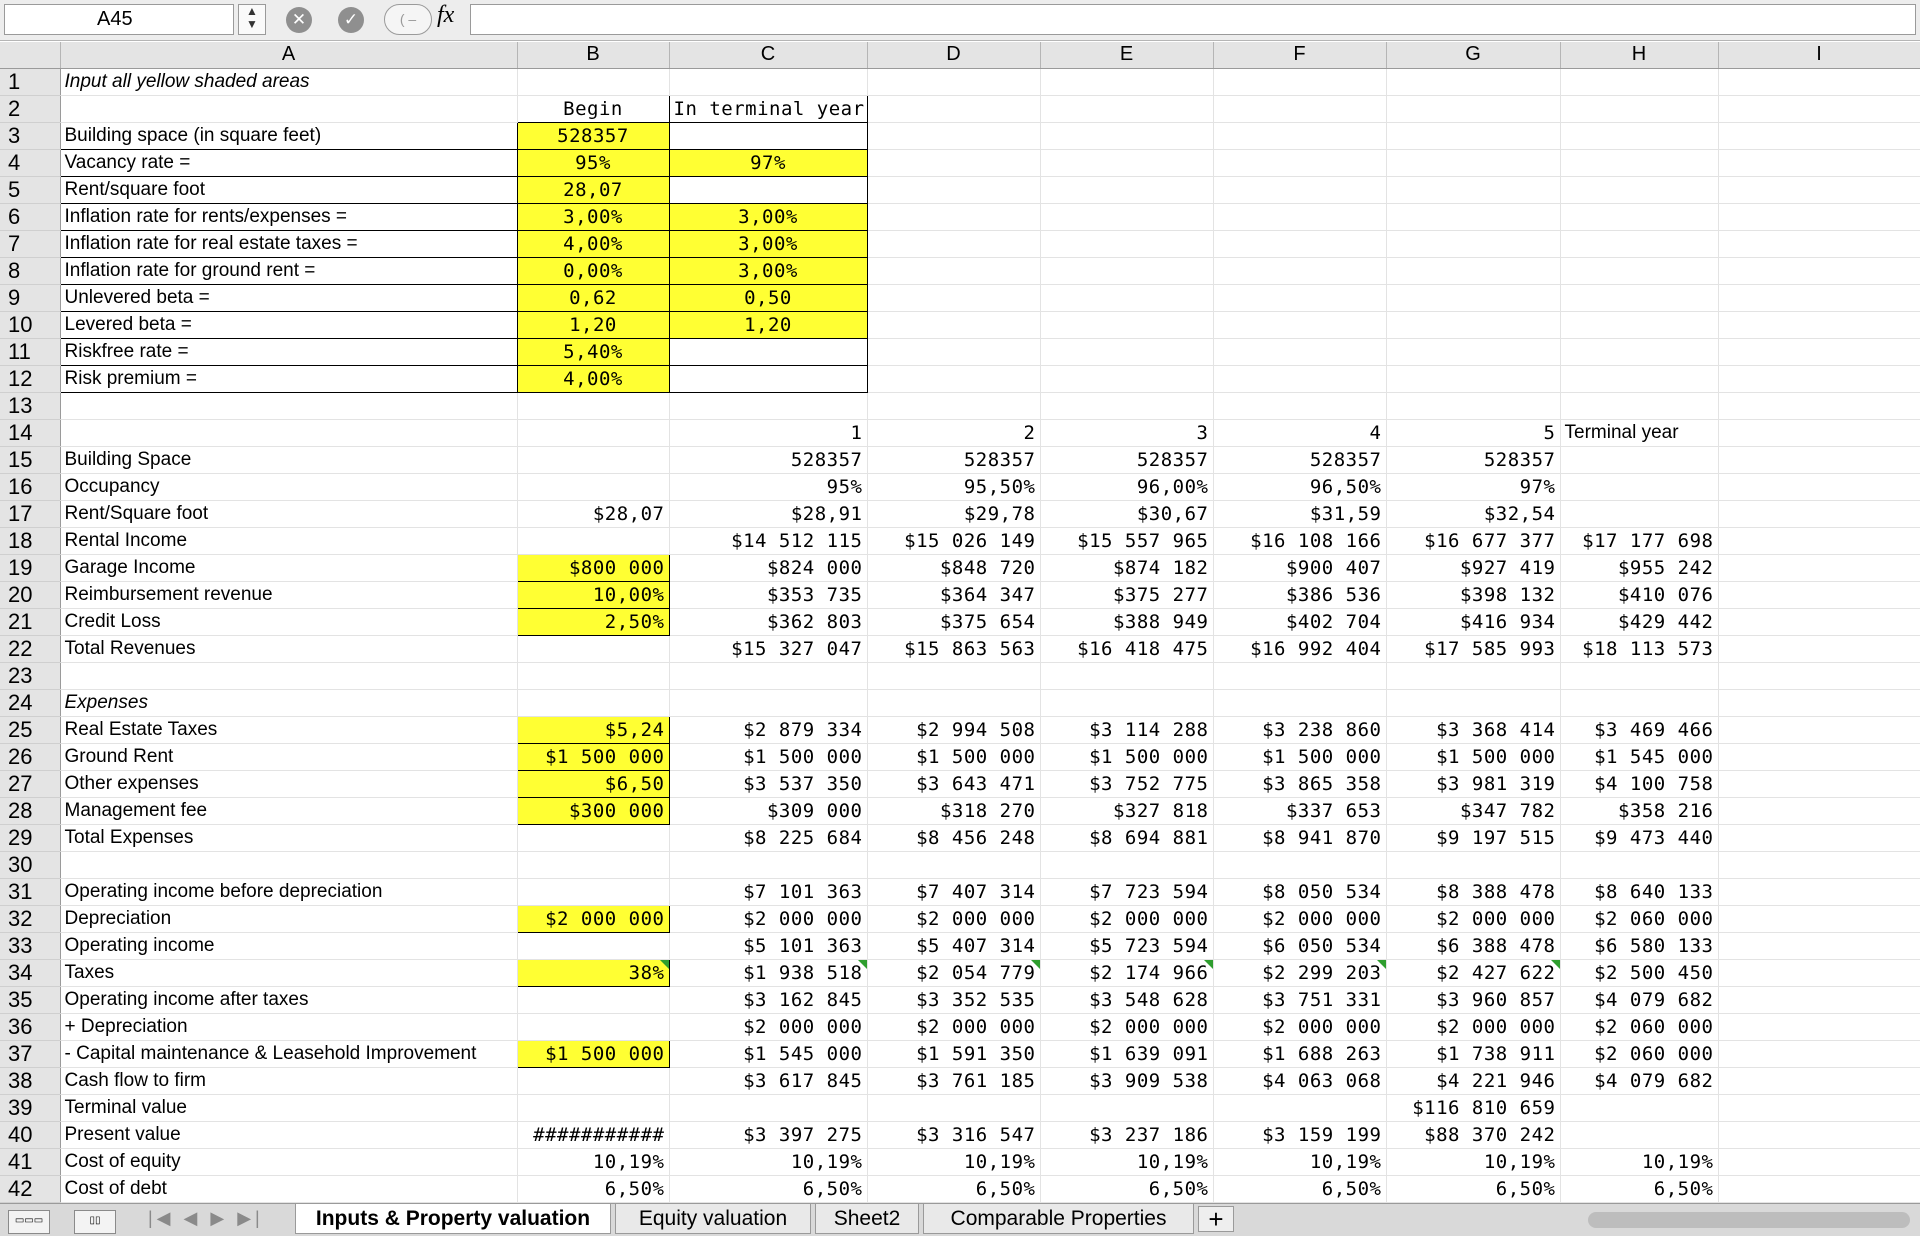 Image resolution: width=1920 pixels, height=1236 pixels. I want to click on cell-I34, so click(1819, 973).